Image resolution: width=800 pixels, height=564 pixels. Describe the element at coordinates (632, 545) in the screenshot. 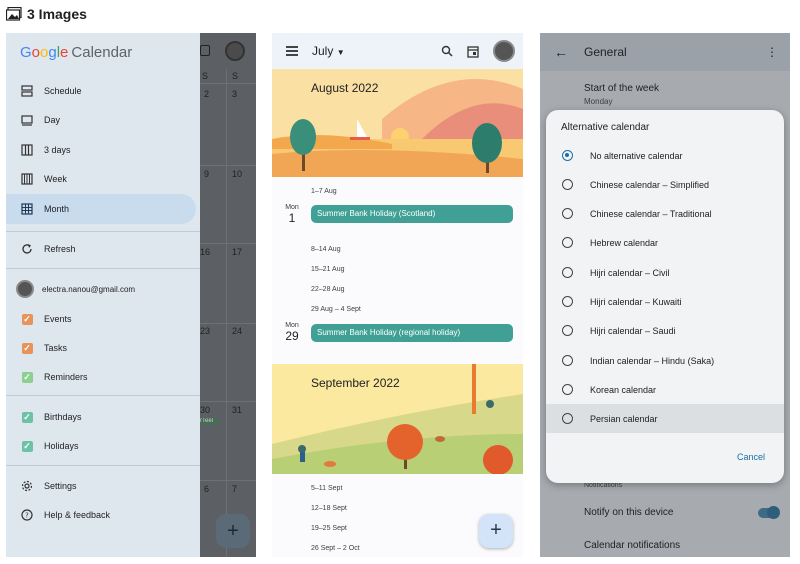

I see `calendar-notifications-label: Calendar notifications` at that location.